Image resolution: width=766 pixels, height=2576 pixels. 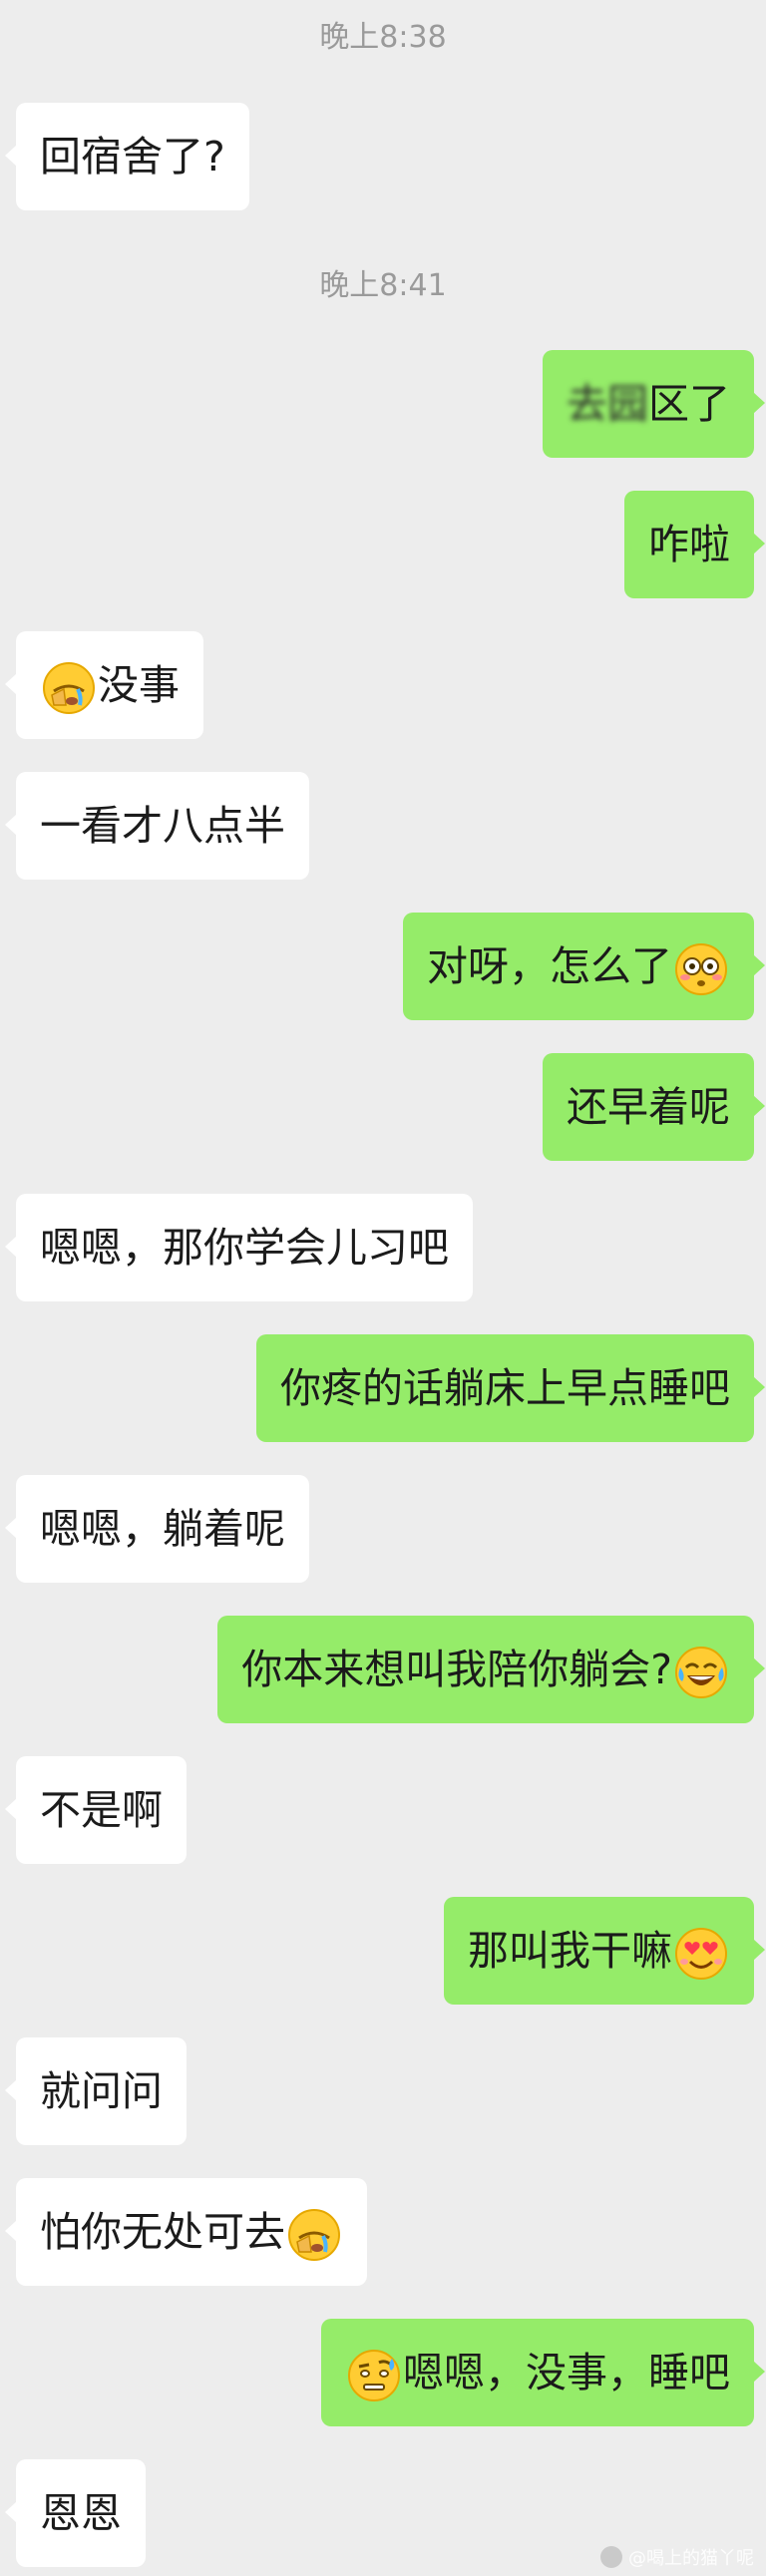 I want to click on message-text: 还早着呢, so click(x=648, y=1107).